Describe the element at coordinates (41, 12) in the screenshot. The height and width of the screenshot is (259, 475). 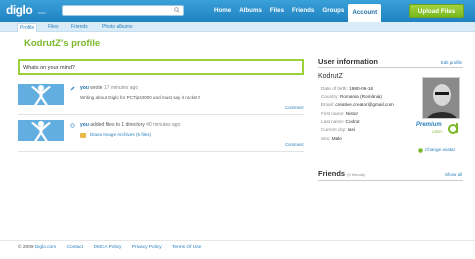
I see `logo-suffix: .com` at that location.